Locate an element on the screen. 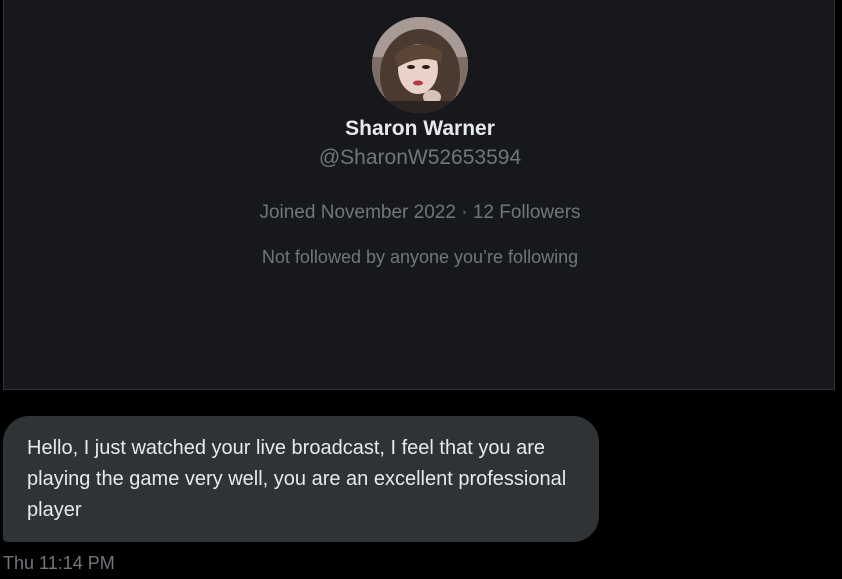  follow-context: Not followed by anyone you’re following is located at coordinates (420, 257).